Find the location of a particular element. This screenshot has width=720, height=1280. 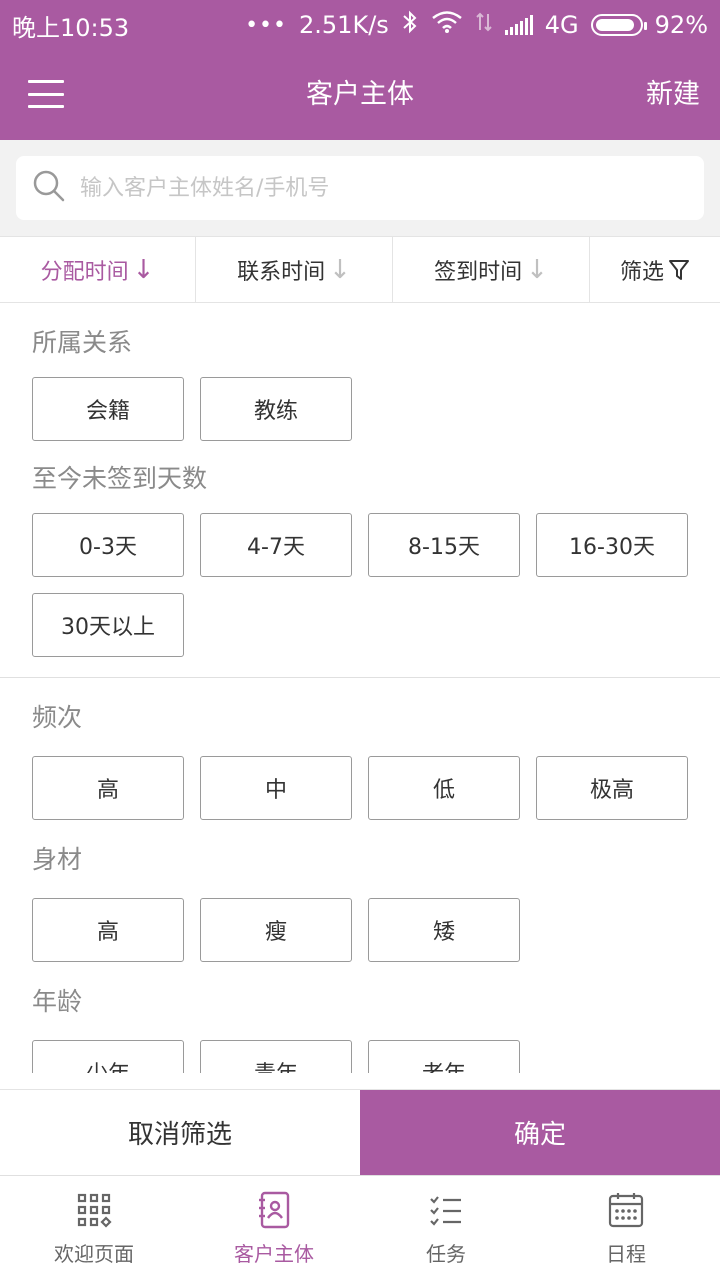

status-time: 晚上10:53 is located at coordinates (71, 27).